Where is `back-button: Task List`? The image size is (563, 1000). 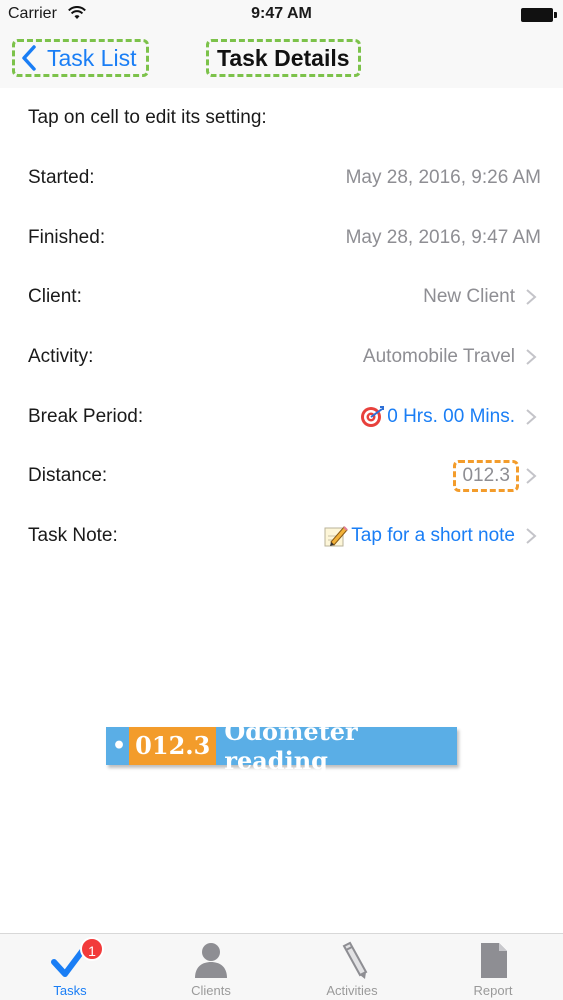 back-button: Task List is located at coordinates (81, 58).